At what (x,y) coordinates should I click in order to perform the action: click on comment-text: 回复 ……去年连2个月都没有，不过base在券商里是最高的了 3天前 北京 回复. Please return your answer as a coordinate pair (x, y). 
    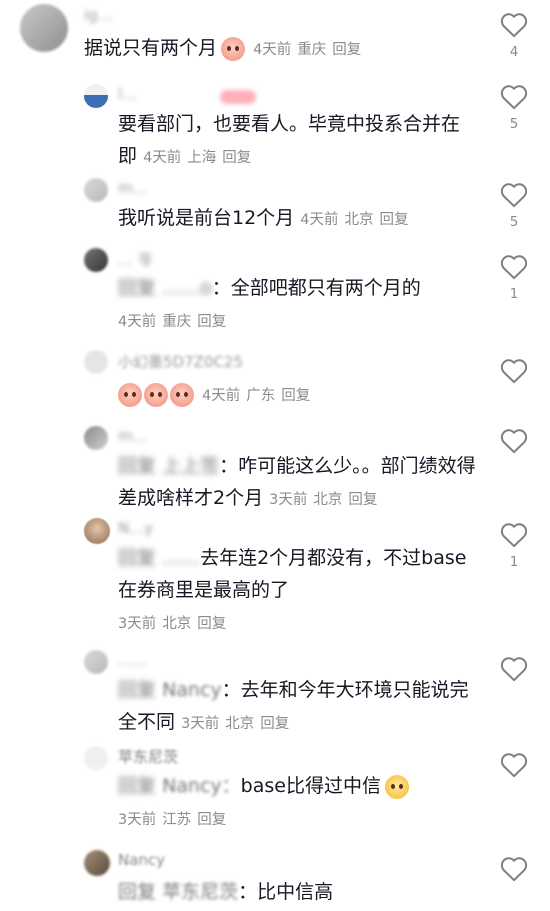
    Looking at the image, I should click on (298, 591).